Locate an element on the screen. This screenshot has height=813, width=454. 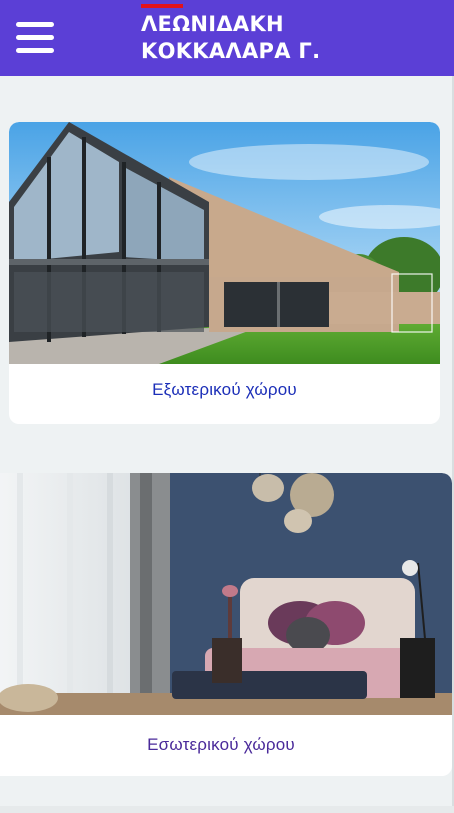
next-card-edge is located at coordinates (227, 809).